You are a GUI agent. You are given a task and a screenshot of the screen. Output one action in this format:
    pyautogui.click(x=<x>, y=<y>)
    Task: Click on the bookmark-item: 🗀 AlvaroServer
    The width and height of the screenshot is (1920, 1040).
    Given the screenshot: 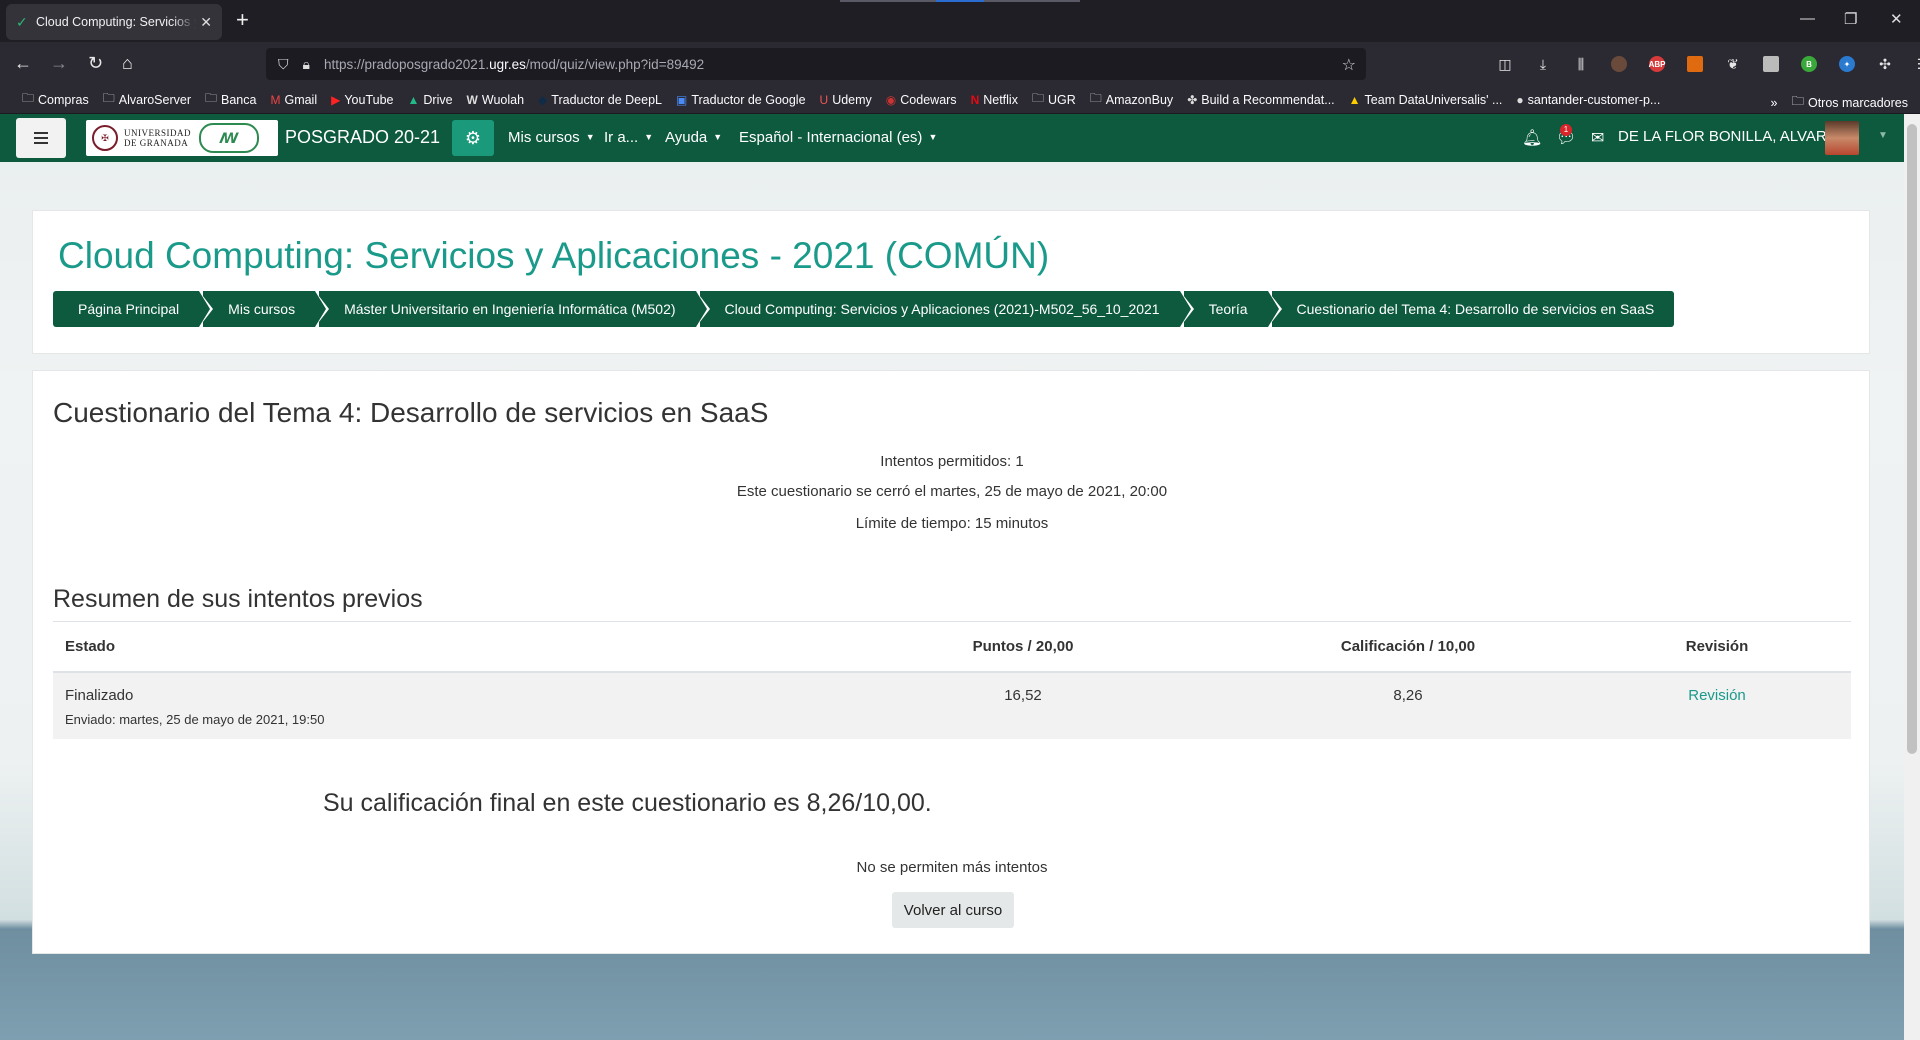 What is the action you would take?
    pyautogui.click(x=147, y=99)
    